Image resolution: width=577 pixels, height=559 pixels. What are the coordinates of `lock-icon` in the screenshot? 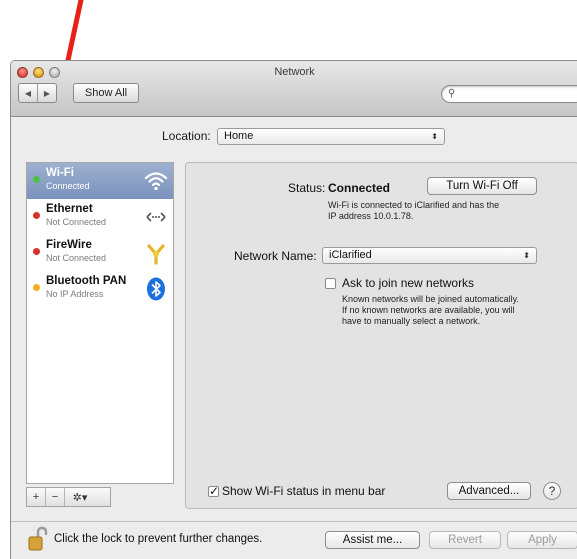 It's located at (38, 539).